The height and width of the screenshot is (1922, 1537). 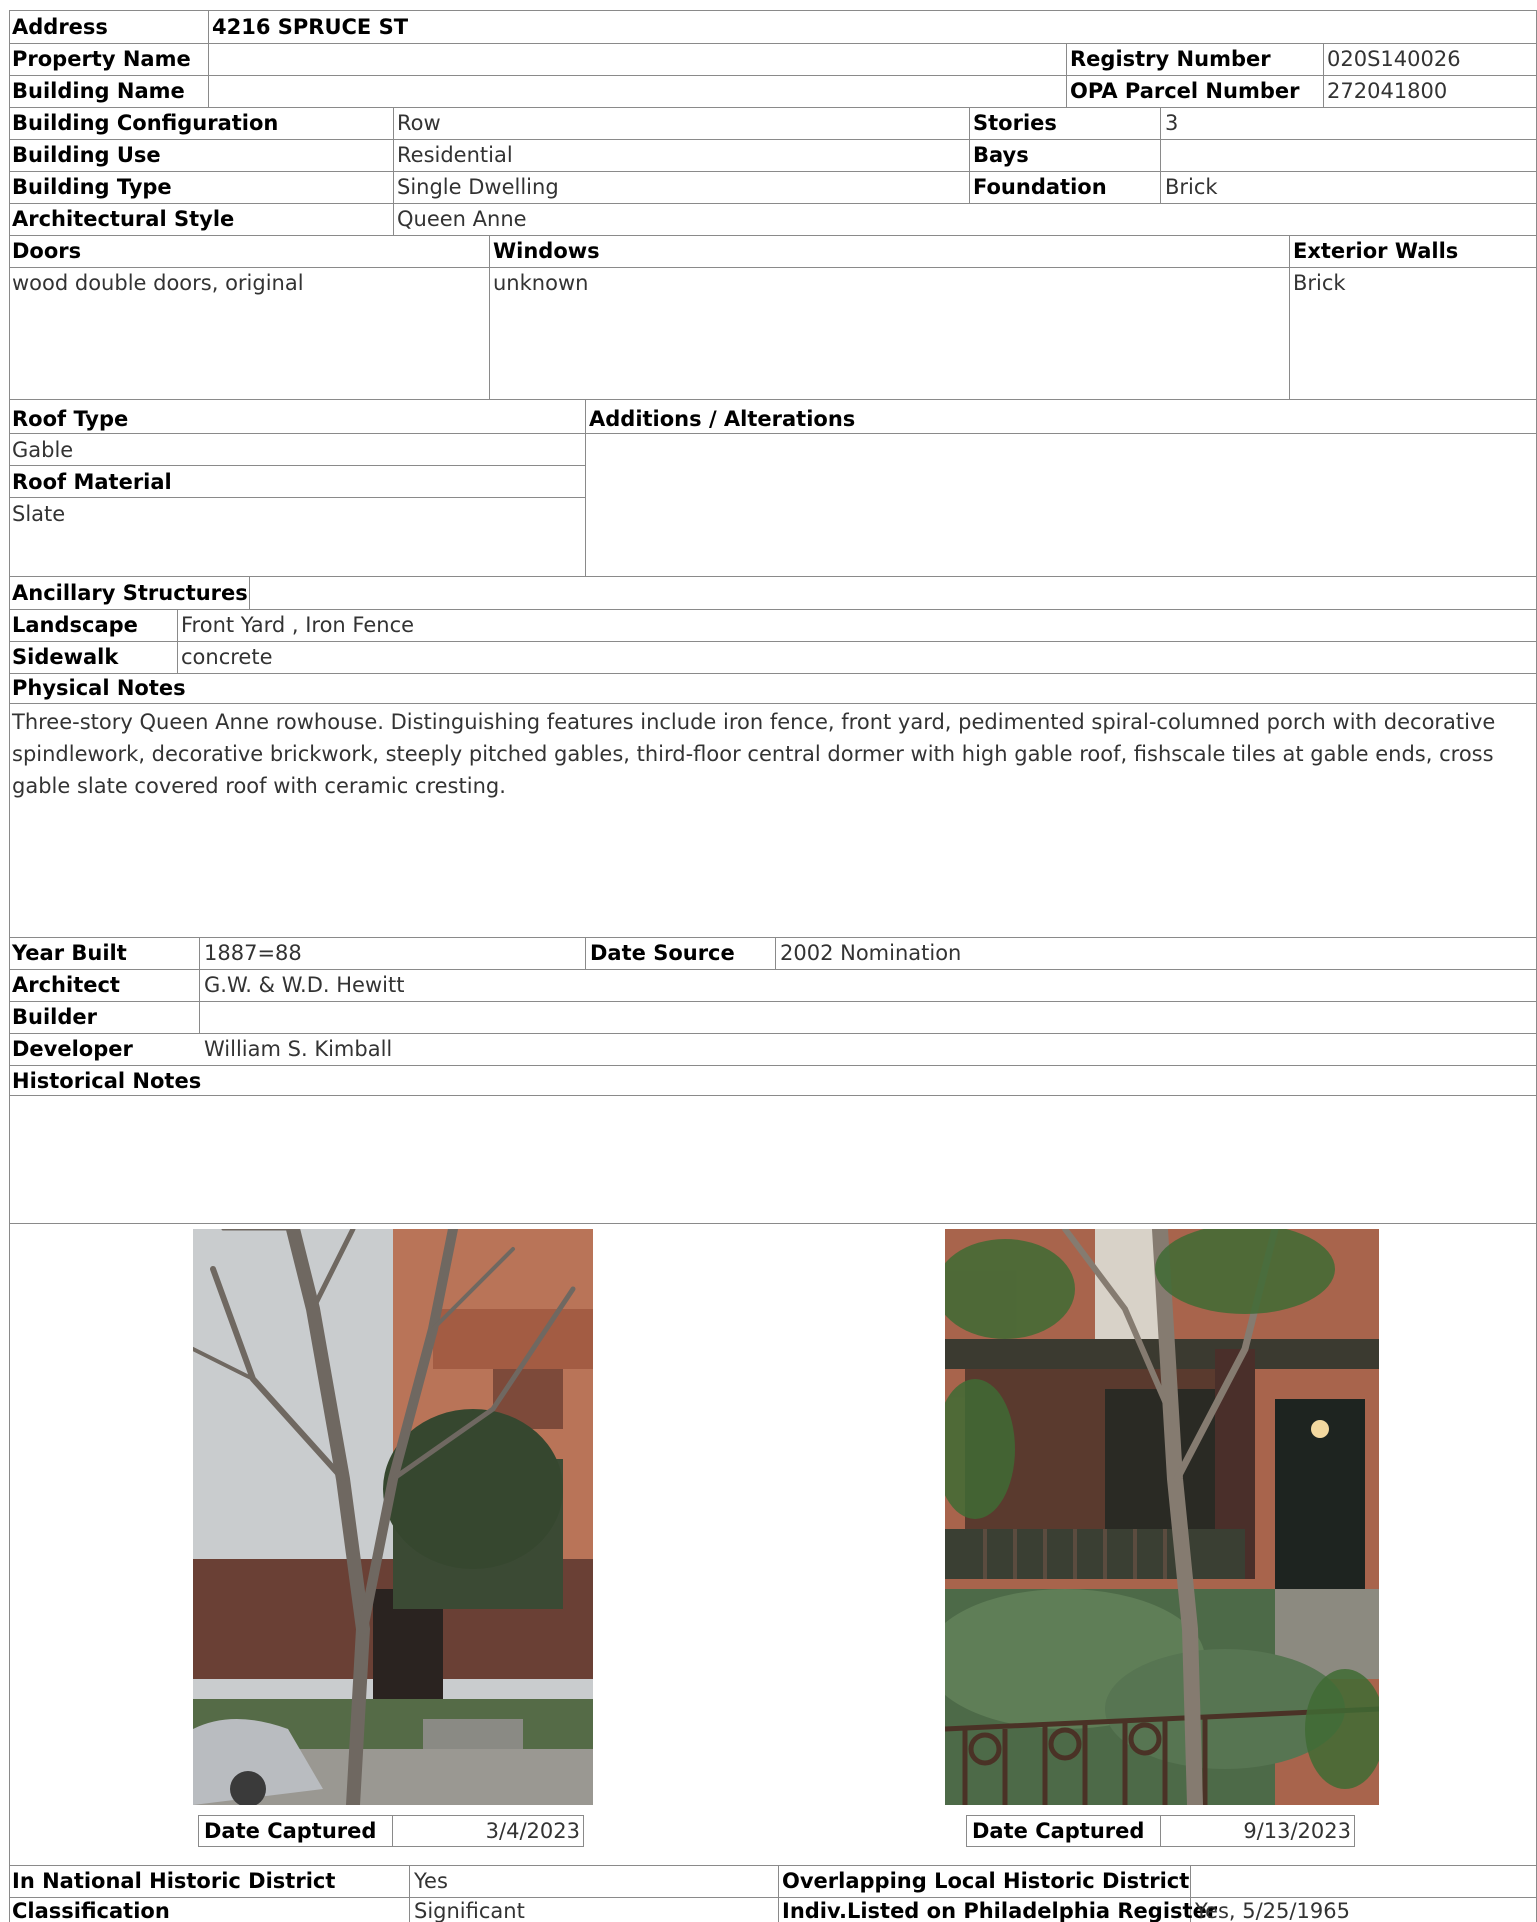 I want to click on building-type-label: Building Type, so click(x=92, y=187).